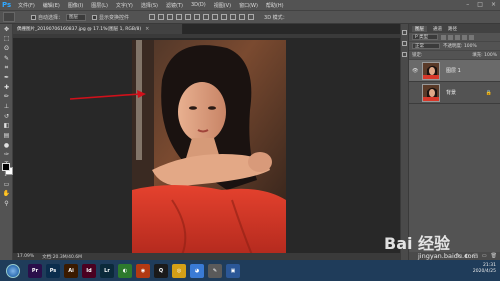 This screenshot has width=500, height=281. Describe the element at coordinates (467, 4) in the screenshot. I see `minimize-button: –` at that location.